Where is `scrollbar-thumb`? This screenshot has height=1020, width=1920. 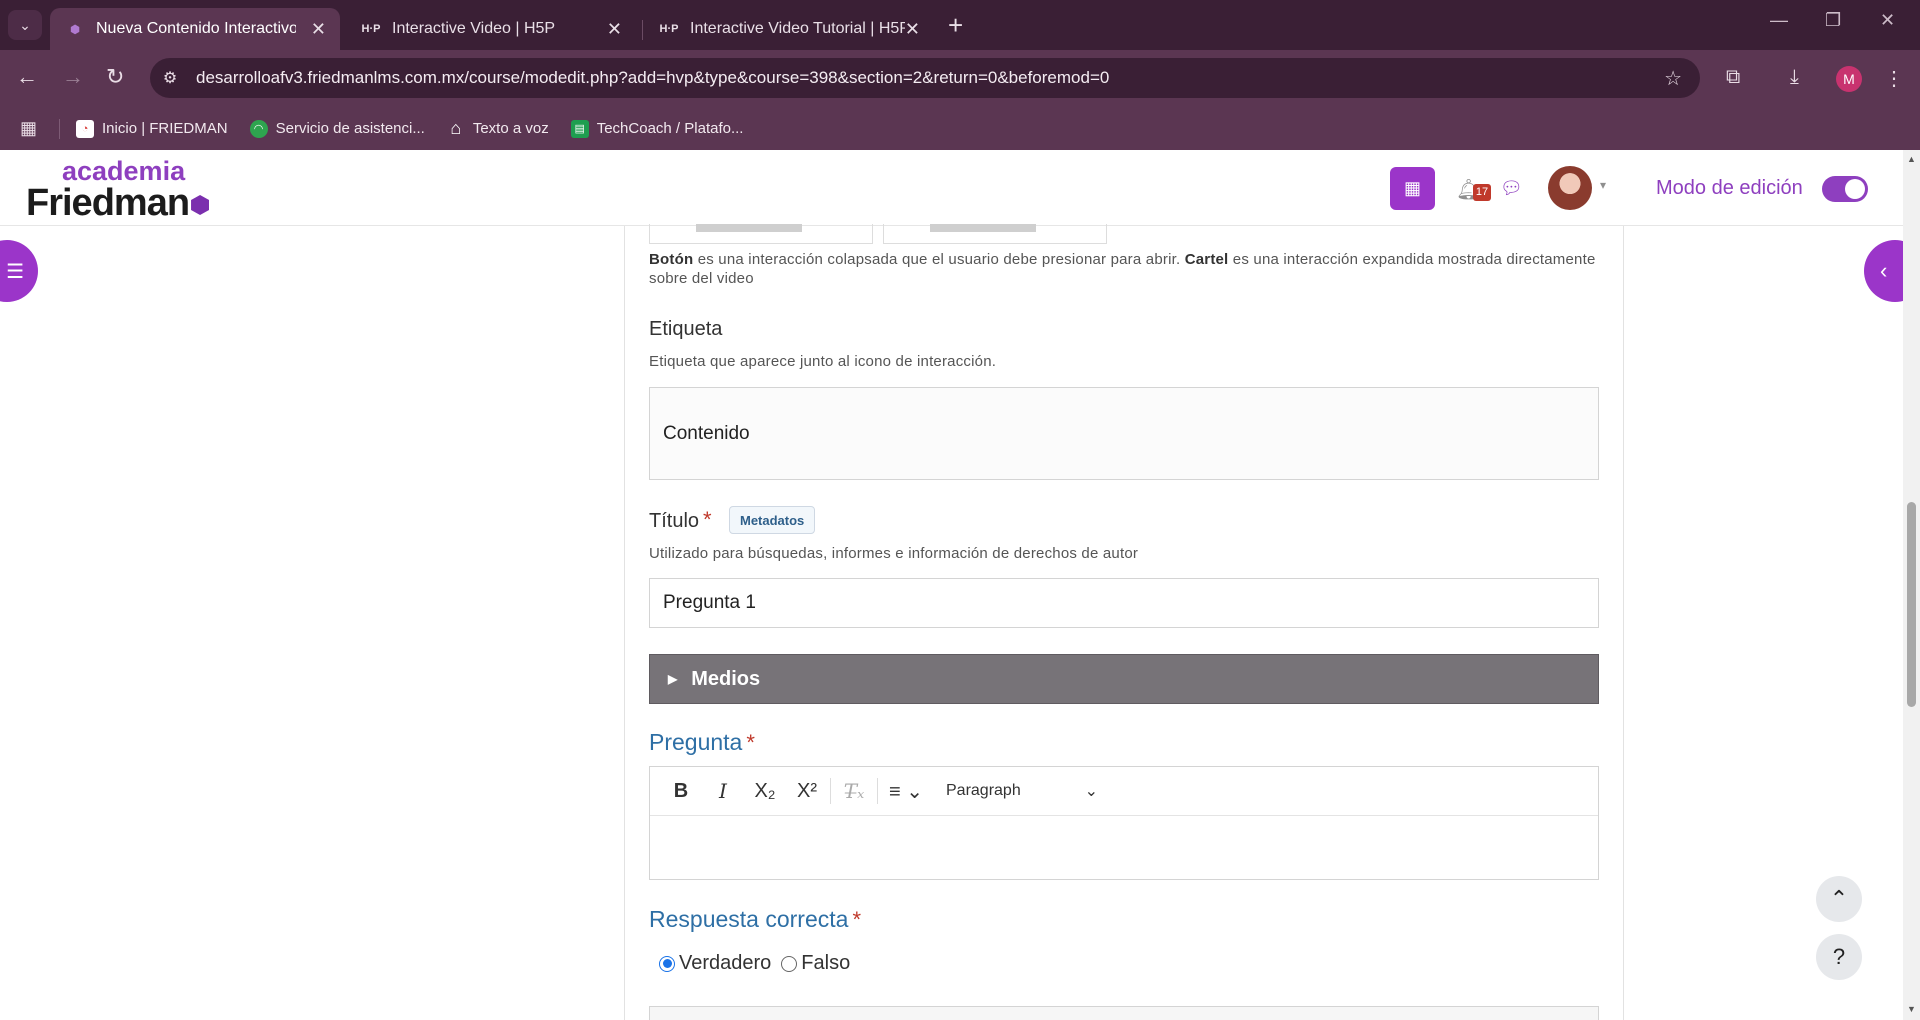
scrollbar-thumb is located at coordinates (1911, 604).